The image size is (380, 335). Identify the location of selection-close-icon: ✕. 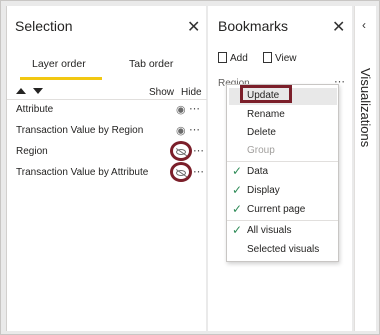
(193, 28).